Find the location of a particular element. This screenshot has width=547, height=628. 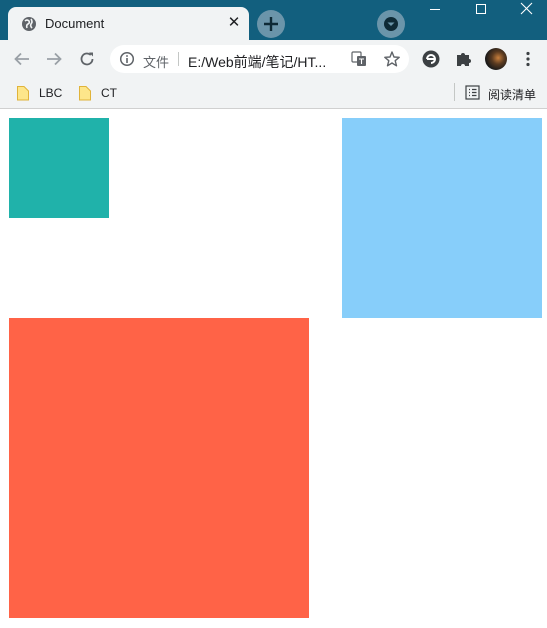

close-window-button is located at coordinates (525, 11).